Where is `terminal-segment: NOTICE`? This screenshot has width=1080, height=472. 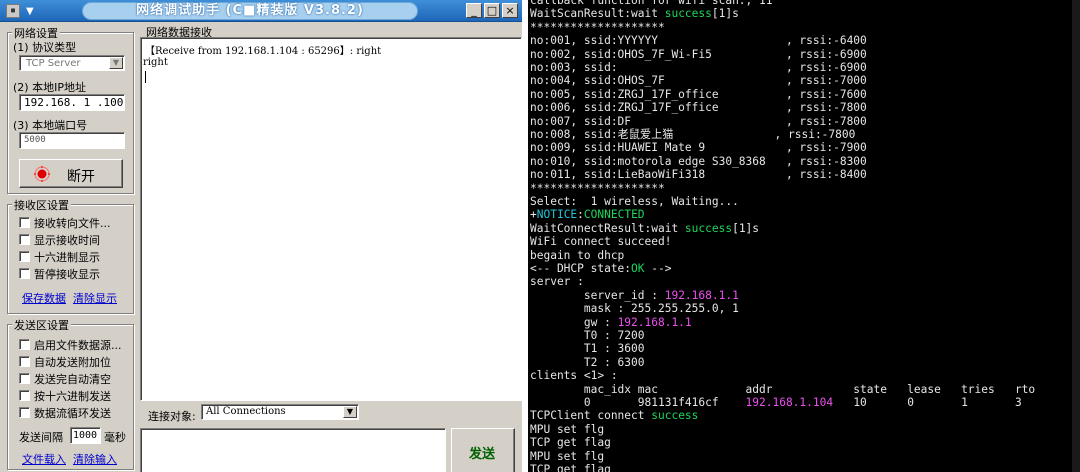 terminal-segment: NOTICE is located at coordinates (557, 215).